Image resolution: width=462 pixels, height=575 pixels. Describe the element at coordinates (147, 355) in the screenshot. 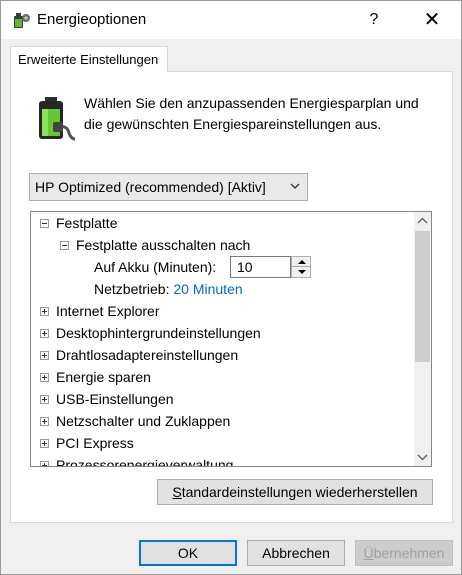

I see `tree-node-label: Drahtlosadaptereinstellungen` at that location.